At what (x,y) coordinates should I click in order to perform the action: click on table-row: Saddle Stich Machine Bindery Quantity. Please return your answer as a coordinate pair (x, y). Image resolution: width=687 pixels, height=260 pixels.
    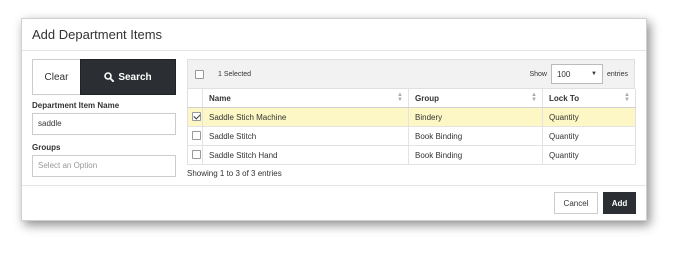
    Looking at the image, I should click on (411, 117).